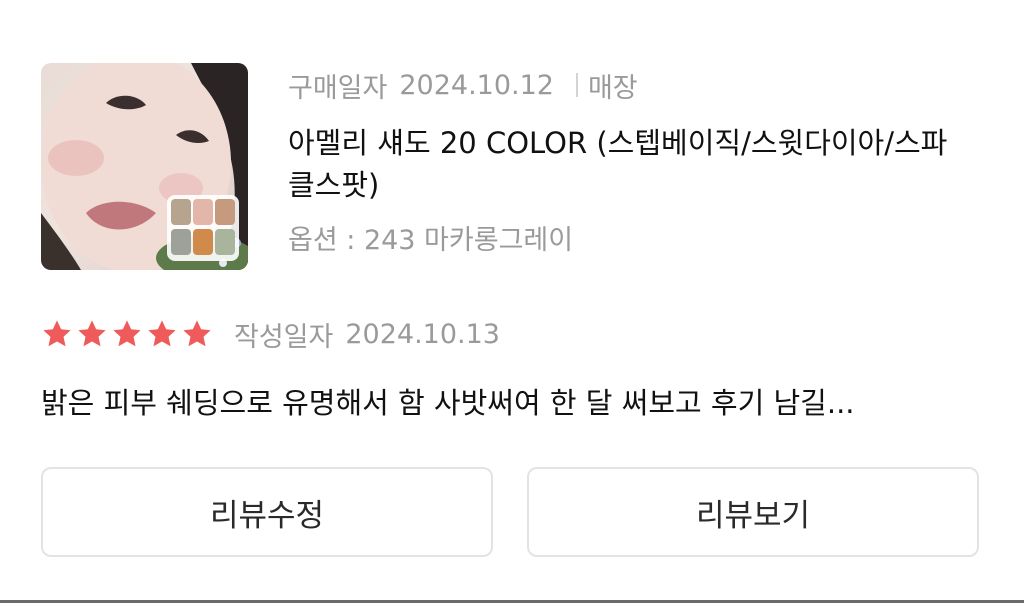 Image resolution: width=1024 pixels, height=603 pixels. Describe the element at coordinates (422, 334) in the screenshot. I see `written-date: 2024.10.13` at that location.